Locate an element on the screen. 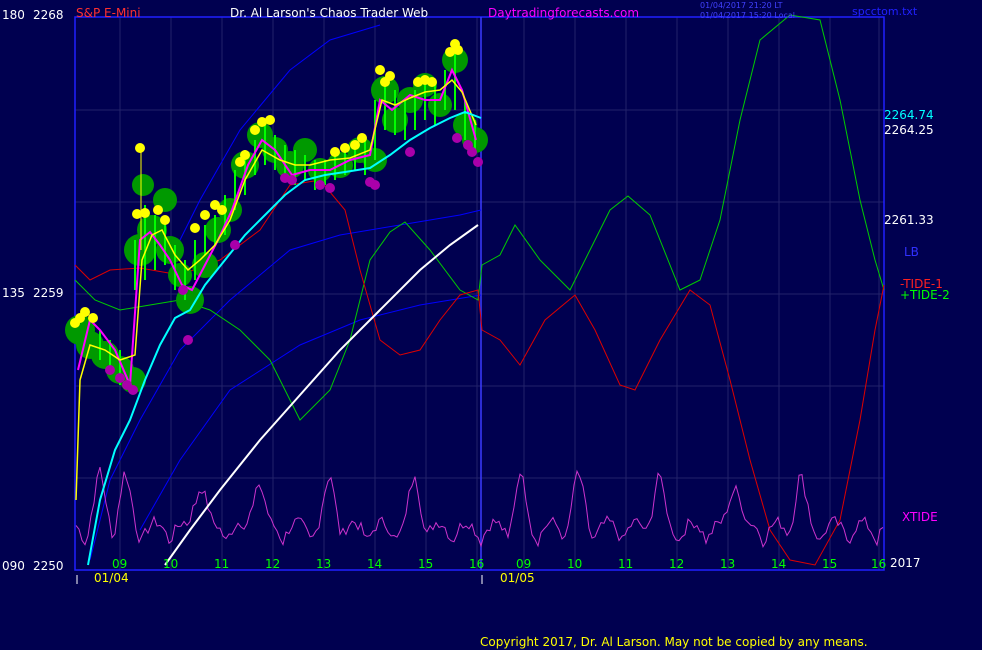 The height and width of the screenshot is (650, 982). year-label: 2017 is located at coordinates (905, 563).